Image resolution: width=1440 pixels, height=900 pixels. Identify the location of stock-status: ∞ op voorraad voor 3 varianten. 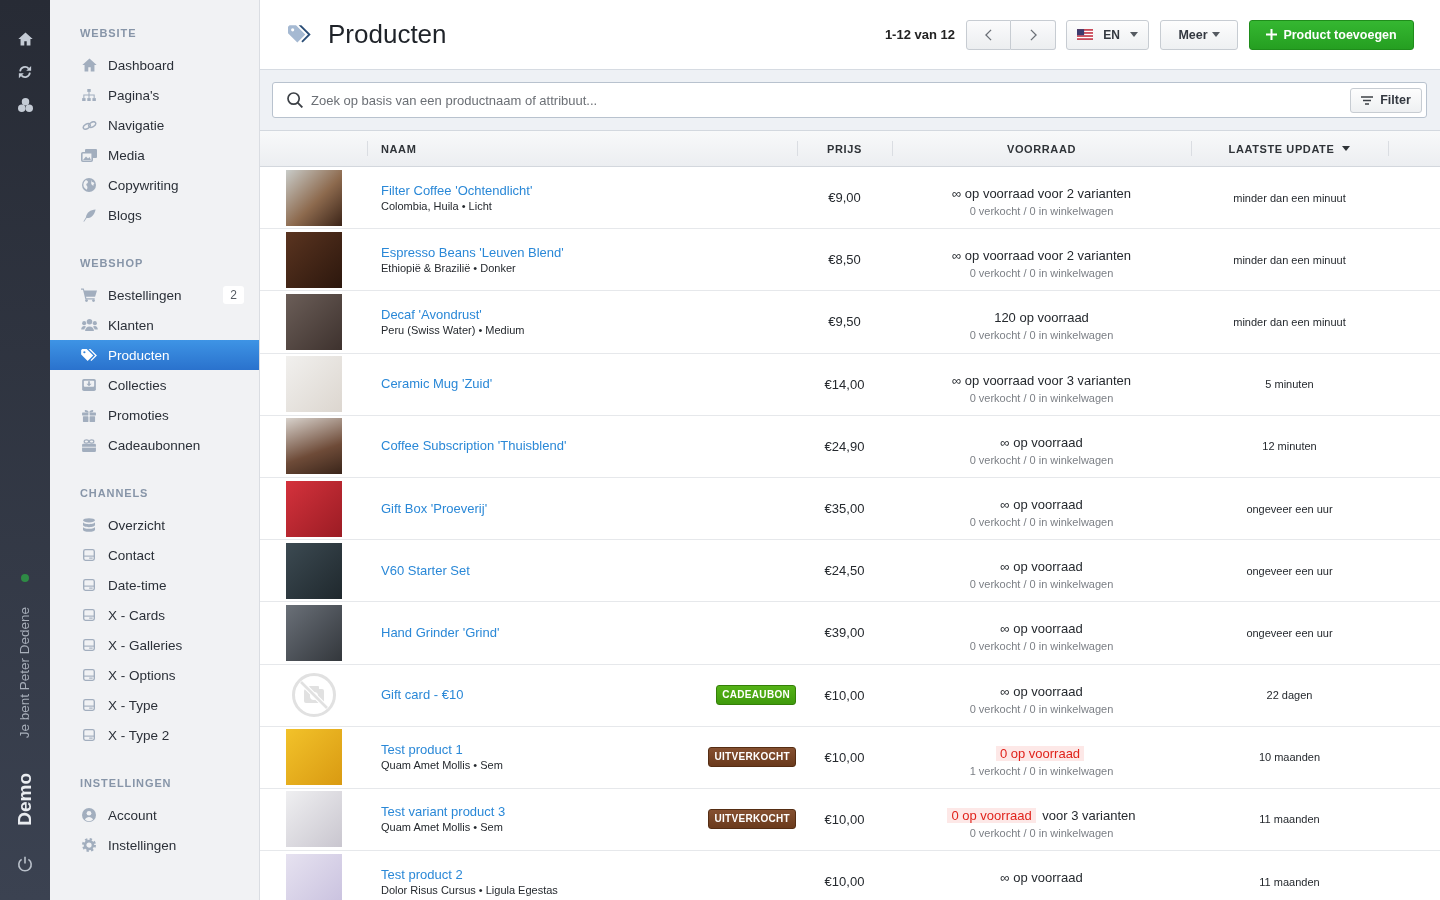
(1041, 380).